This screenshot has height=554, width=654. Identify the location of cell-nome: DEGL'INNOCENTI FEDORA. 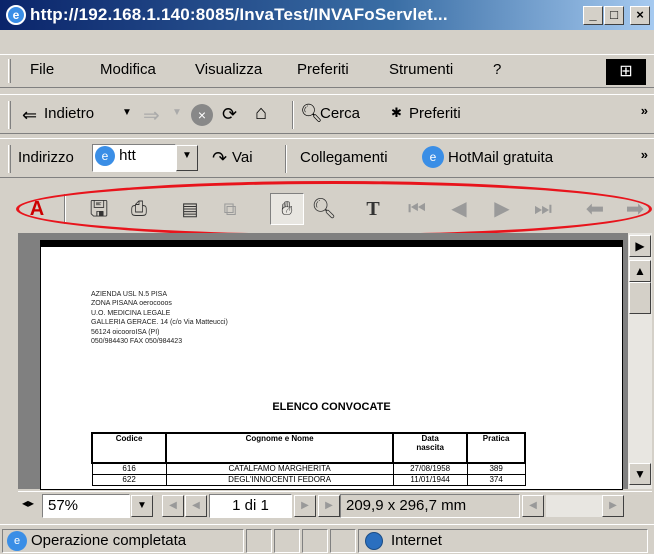
(279, 480).